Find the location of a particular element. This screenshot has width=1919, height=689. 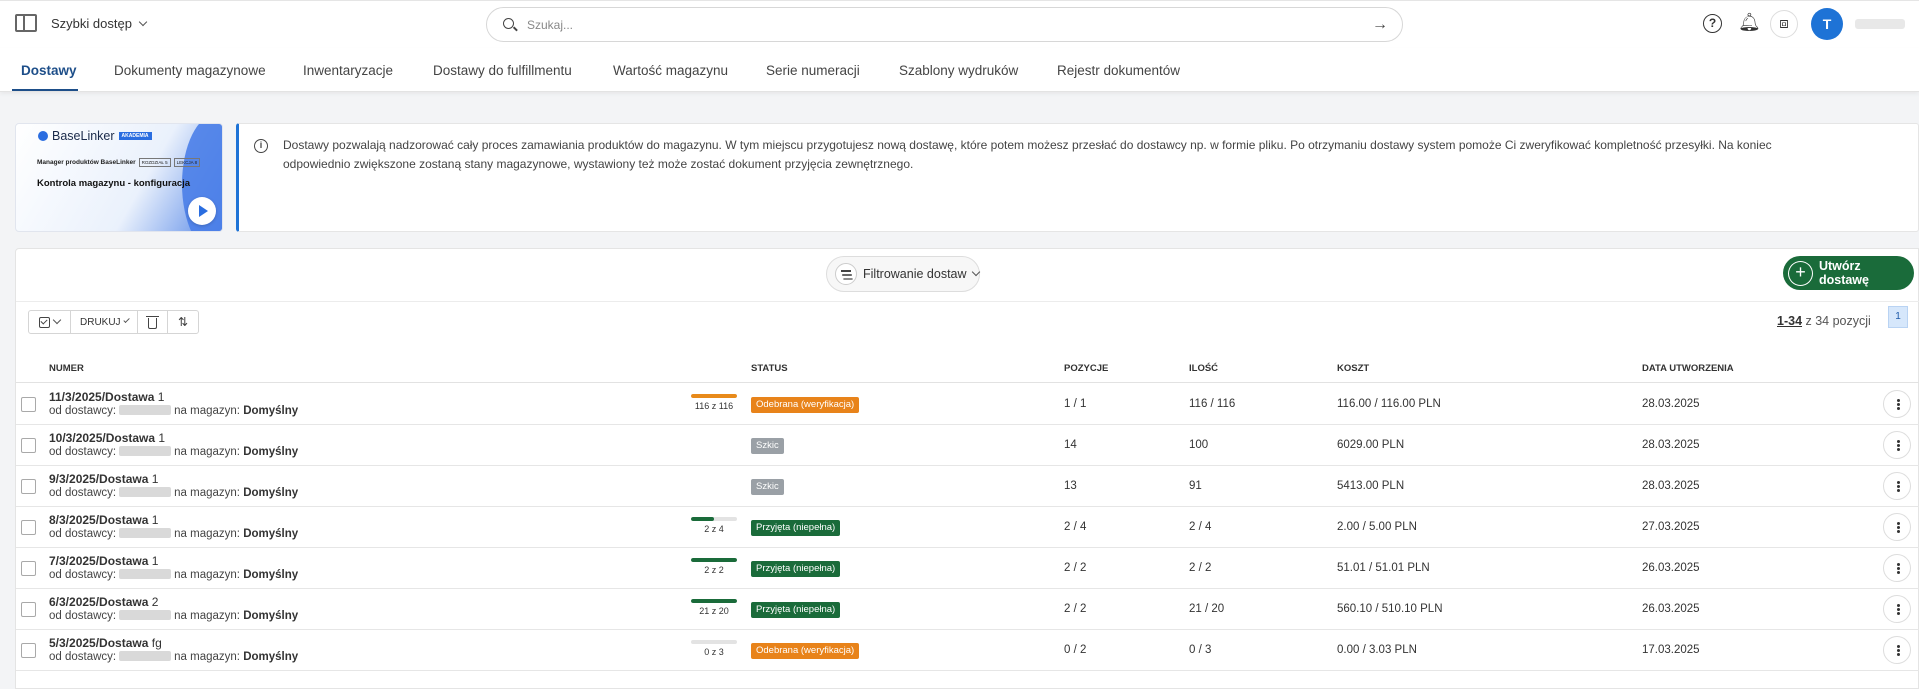

tab-szablony-wydrukow: Szablony wydruków is located at coordinates (958, 70).